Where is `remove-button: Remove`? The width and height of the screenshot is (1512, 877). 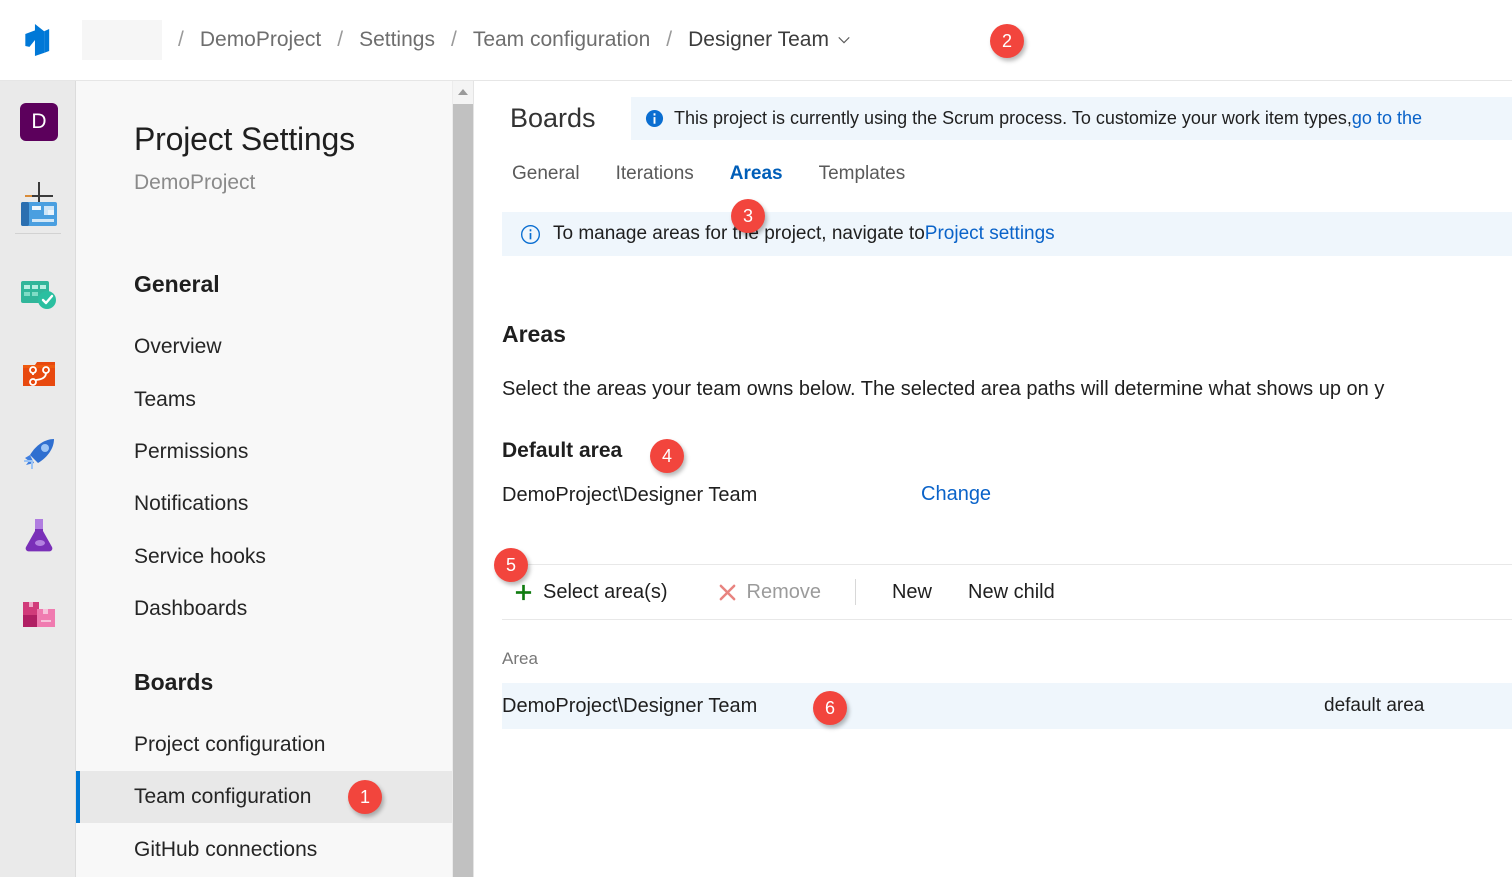
remove-button: Remove is located at coordinates (760, 592).